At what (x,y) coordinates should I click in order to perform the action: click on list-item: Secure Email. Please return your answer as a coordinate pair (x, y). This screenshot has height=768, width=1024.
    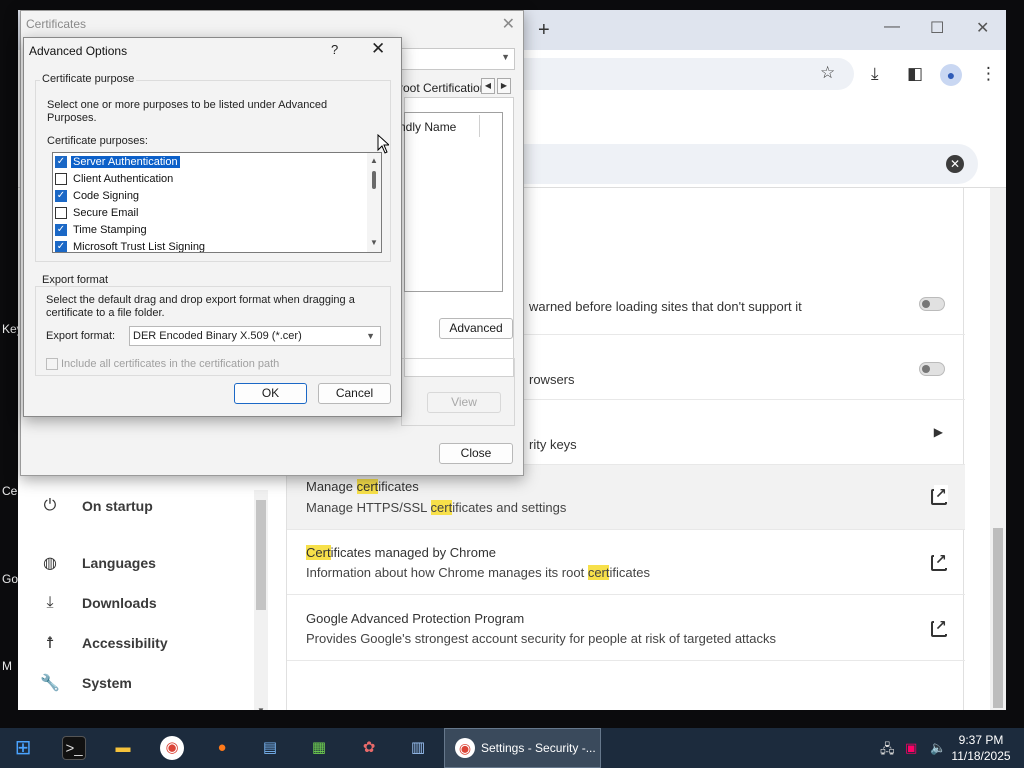
    Looking at the image, I should click on (96, 213).